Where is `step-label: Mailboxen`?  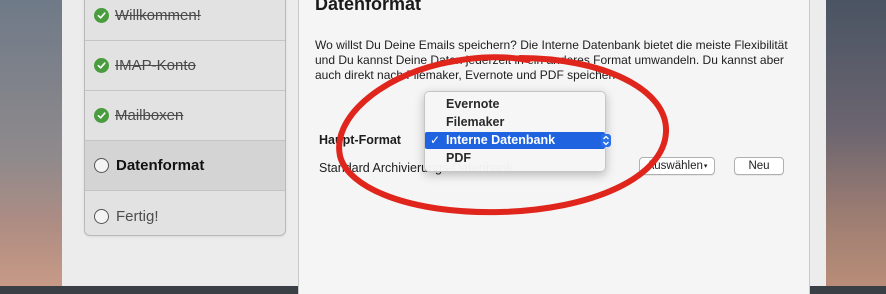
step-label: Mailboxen is located at coordinates (149, 115).